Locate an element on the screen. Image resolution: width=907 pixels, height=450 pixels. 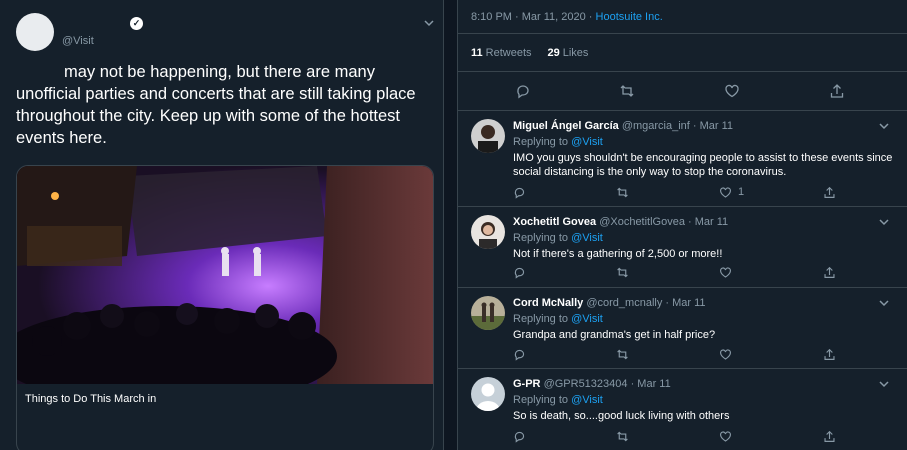
reply-header: Xochetitl Govea @XochetitlGovea · Mar 11 is located at coordinates (620, 222).